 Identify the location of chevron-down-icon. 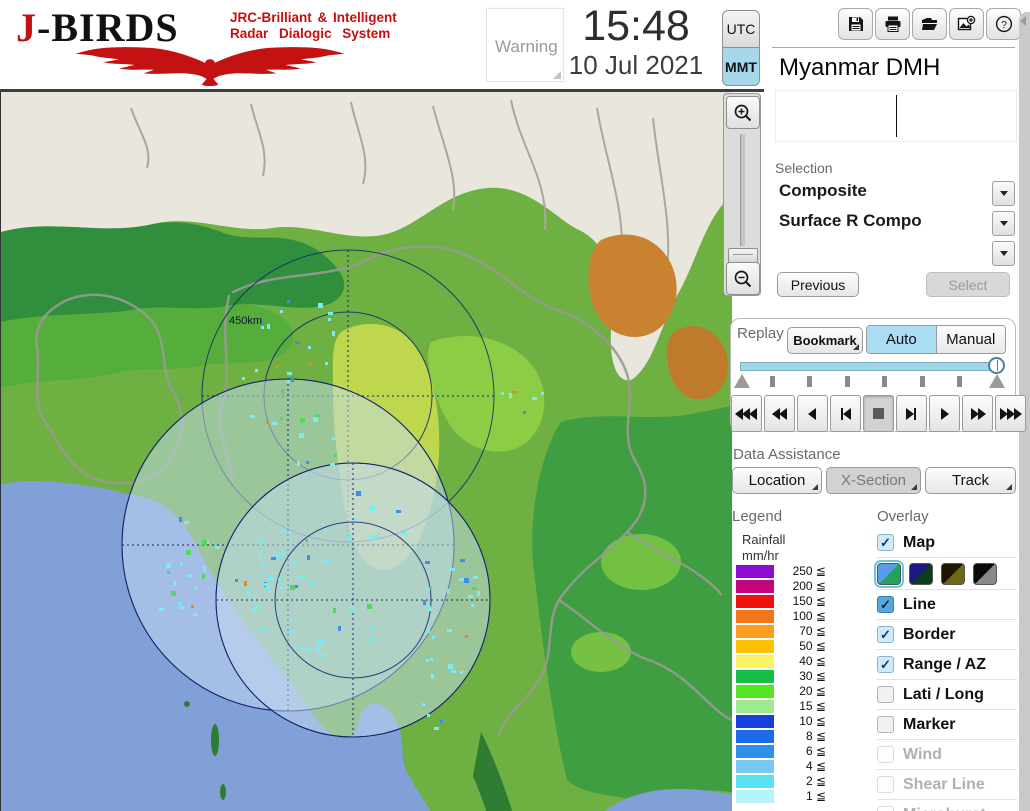
(1003, 193).